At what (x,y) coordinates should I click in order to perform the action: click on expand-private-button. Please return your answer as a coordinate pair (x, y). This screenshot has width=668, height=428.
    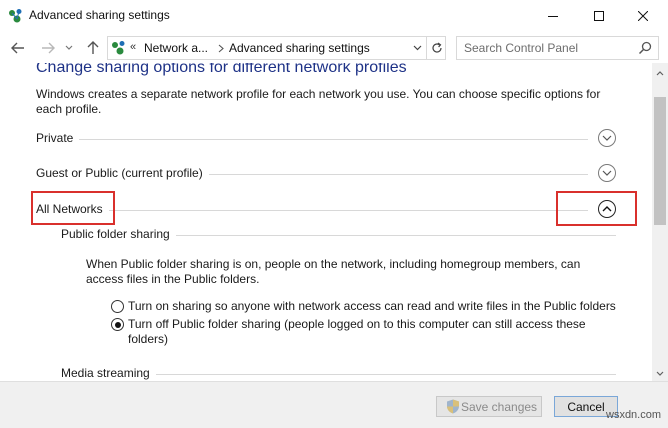
    Looking at the image, I should click on (607, 138).